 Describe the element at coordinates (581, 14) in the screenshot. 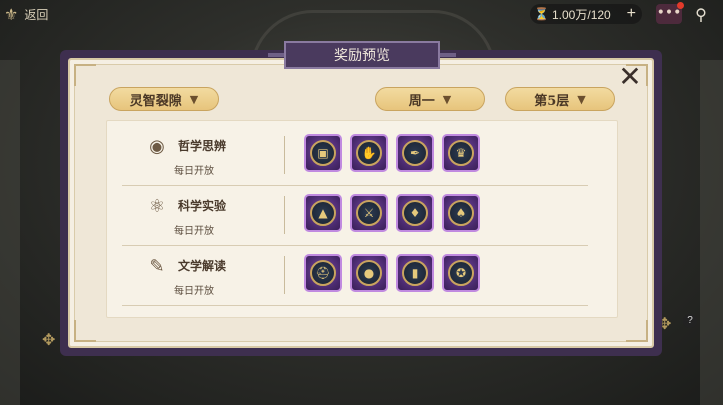

I see `resource-value: 1.00万/120` at that location.